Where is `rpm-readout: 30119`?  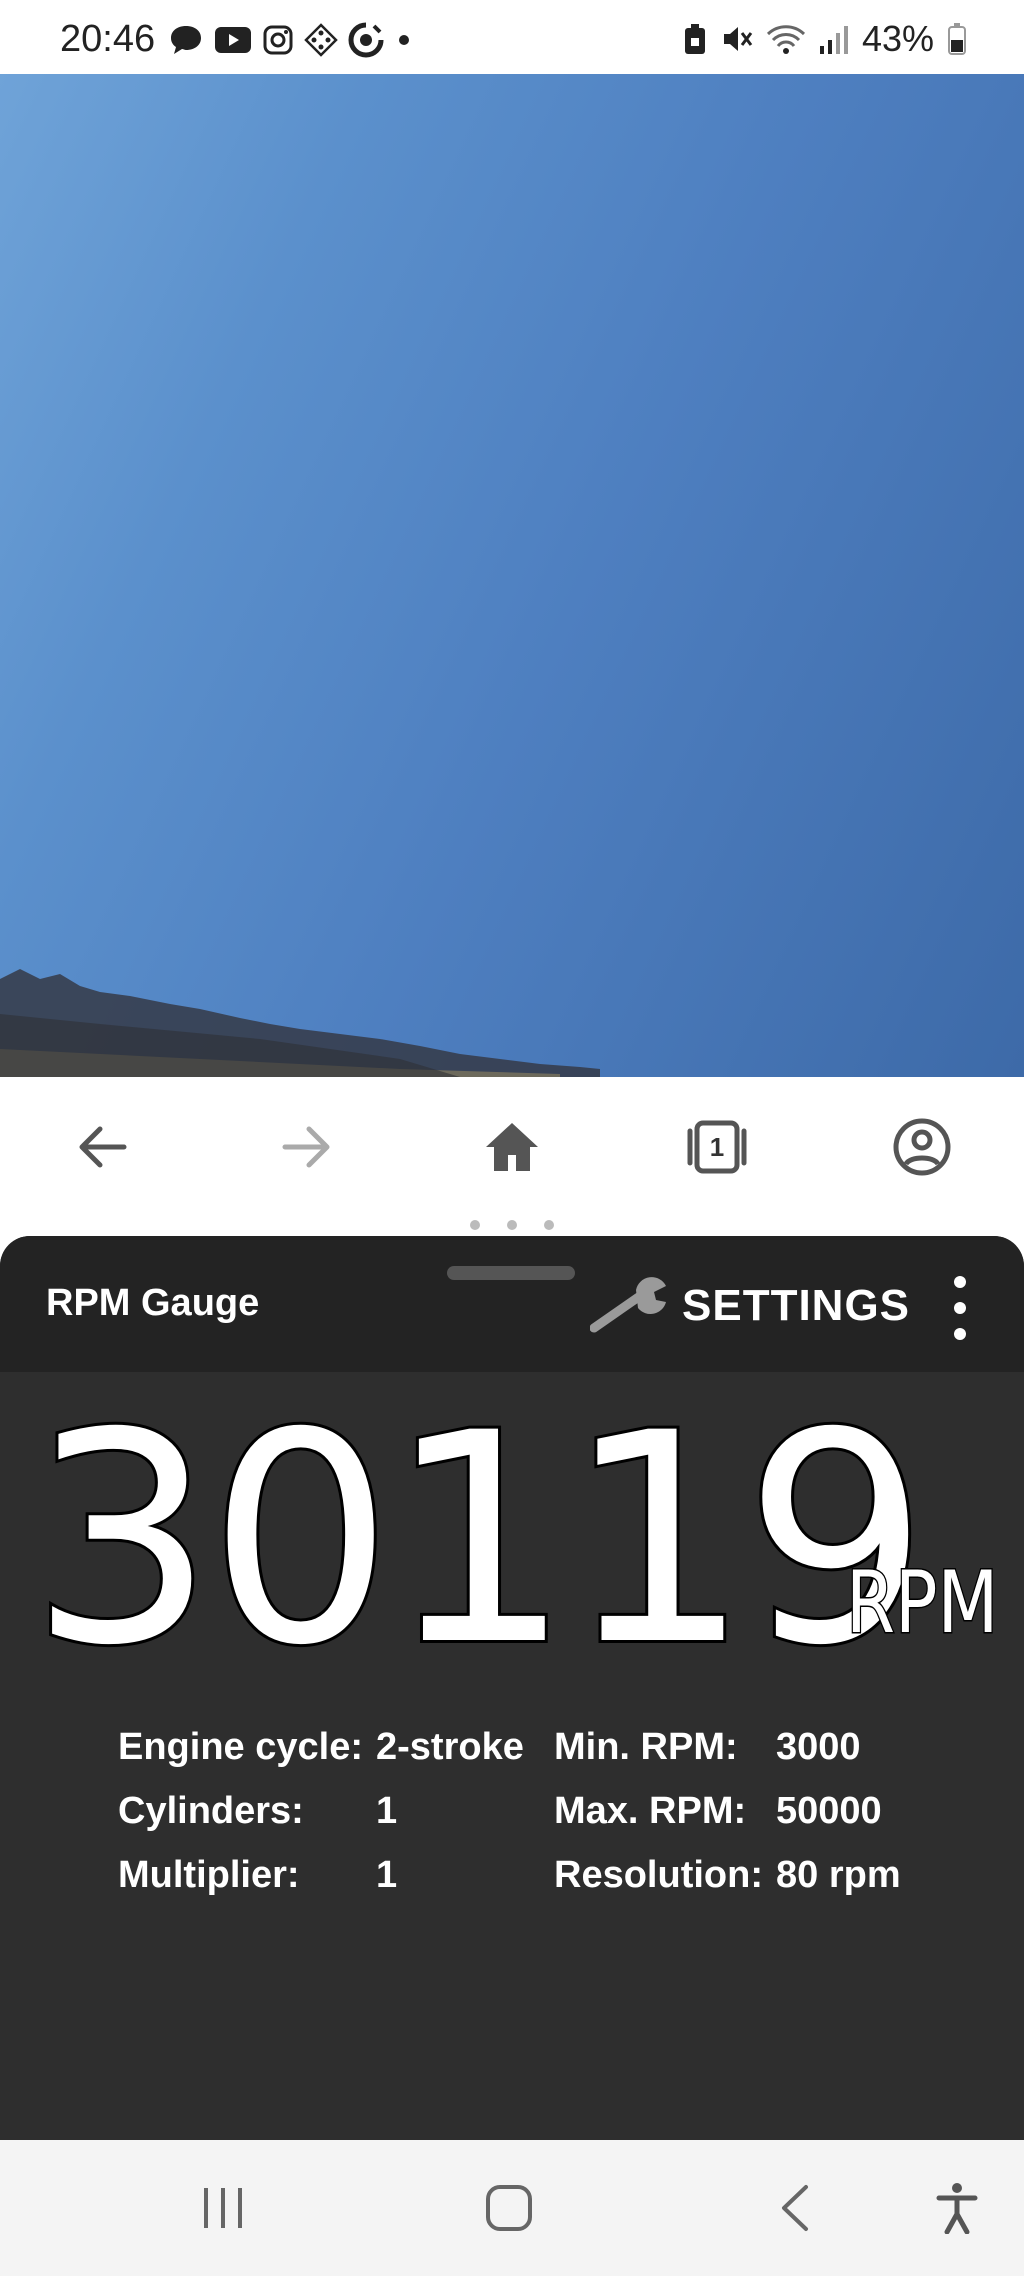 rpm-readout: 30119 is located at coordinates (479, 1540).